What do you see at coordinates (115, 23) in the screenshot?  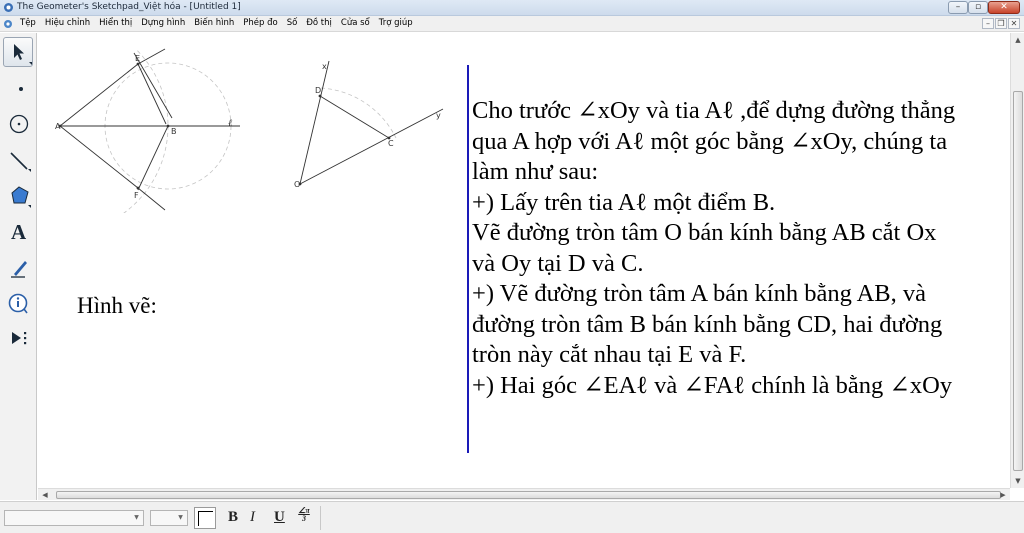 I see `menu-display: Hiển thị` at bounding box center [115, 23].